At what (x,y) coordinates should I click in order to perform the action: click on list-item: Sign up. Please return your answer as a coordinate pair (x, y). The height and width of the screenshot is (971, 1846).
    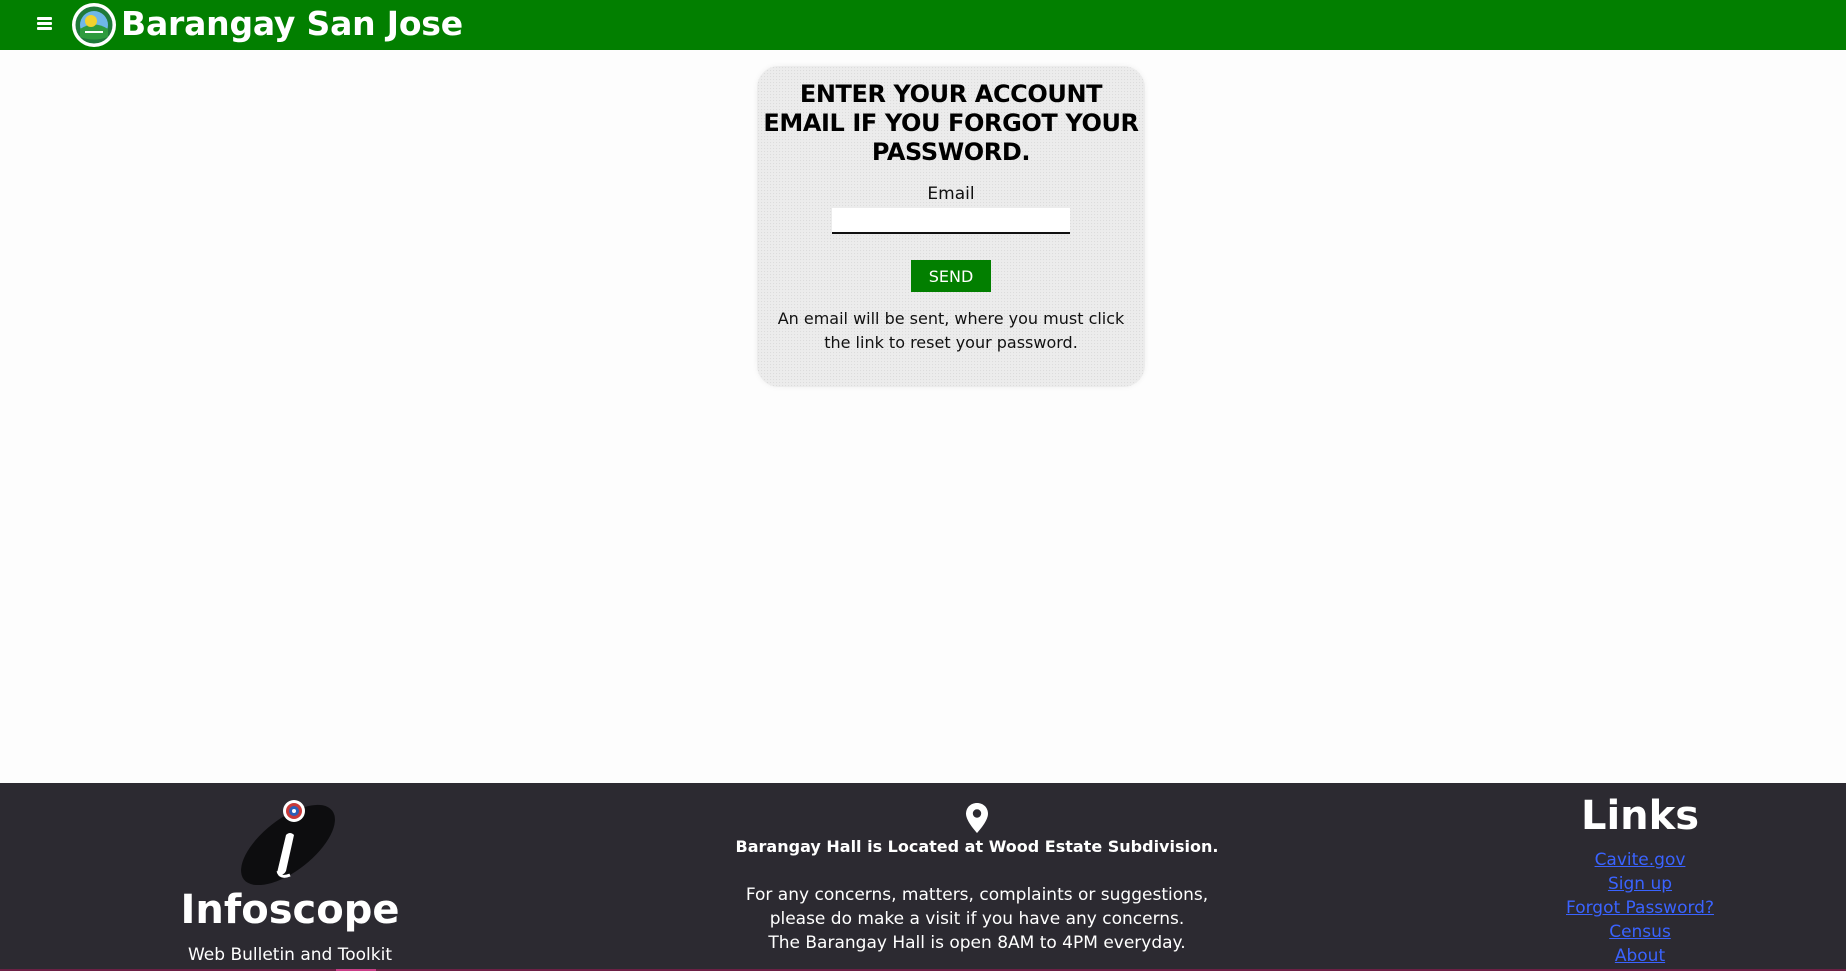
    Looking at the image, I should click on (1640, 884).